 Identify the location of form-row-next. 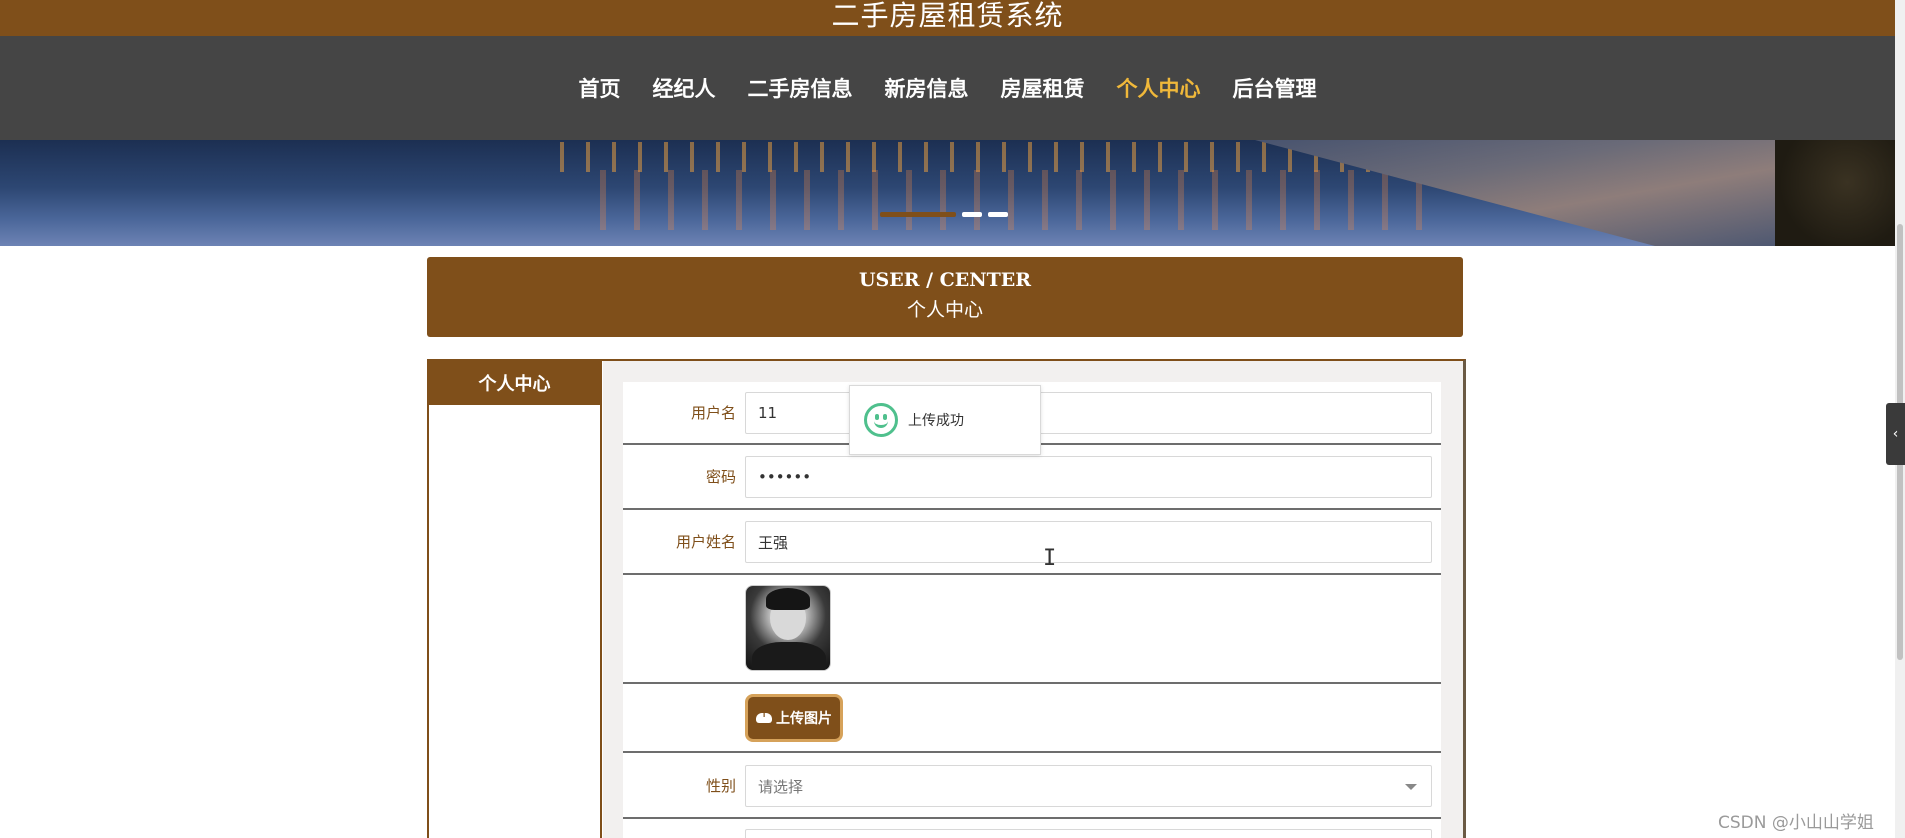
(1032, 828).